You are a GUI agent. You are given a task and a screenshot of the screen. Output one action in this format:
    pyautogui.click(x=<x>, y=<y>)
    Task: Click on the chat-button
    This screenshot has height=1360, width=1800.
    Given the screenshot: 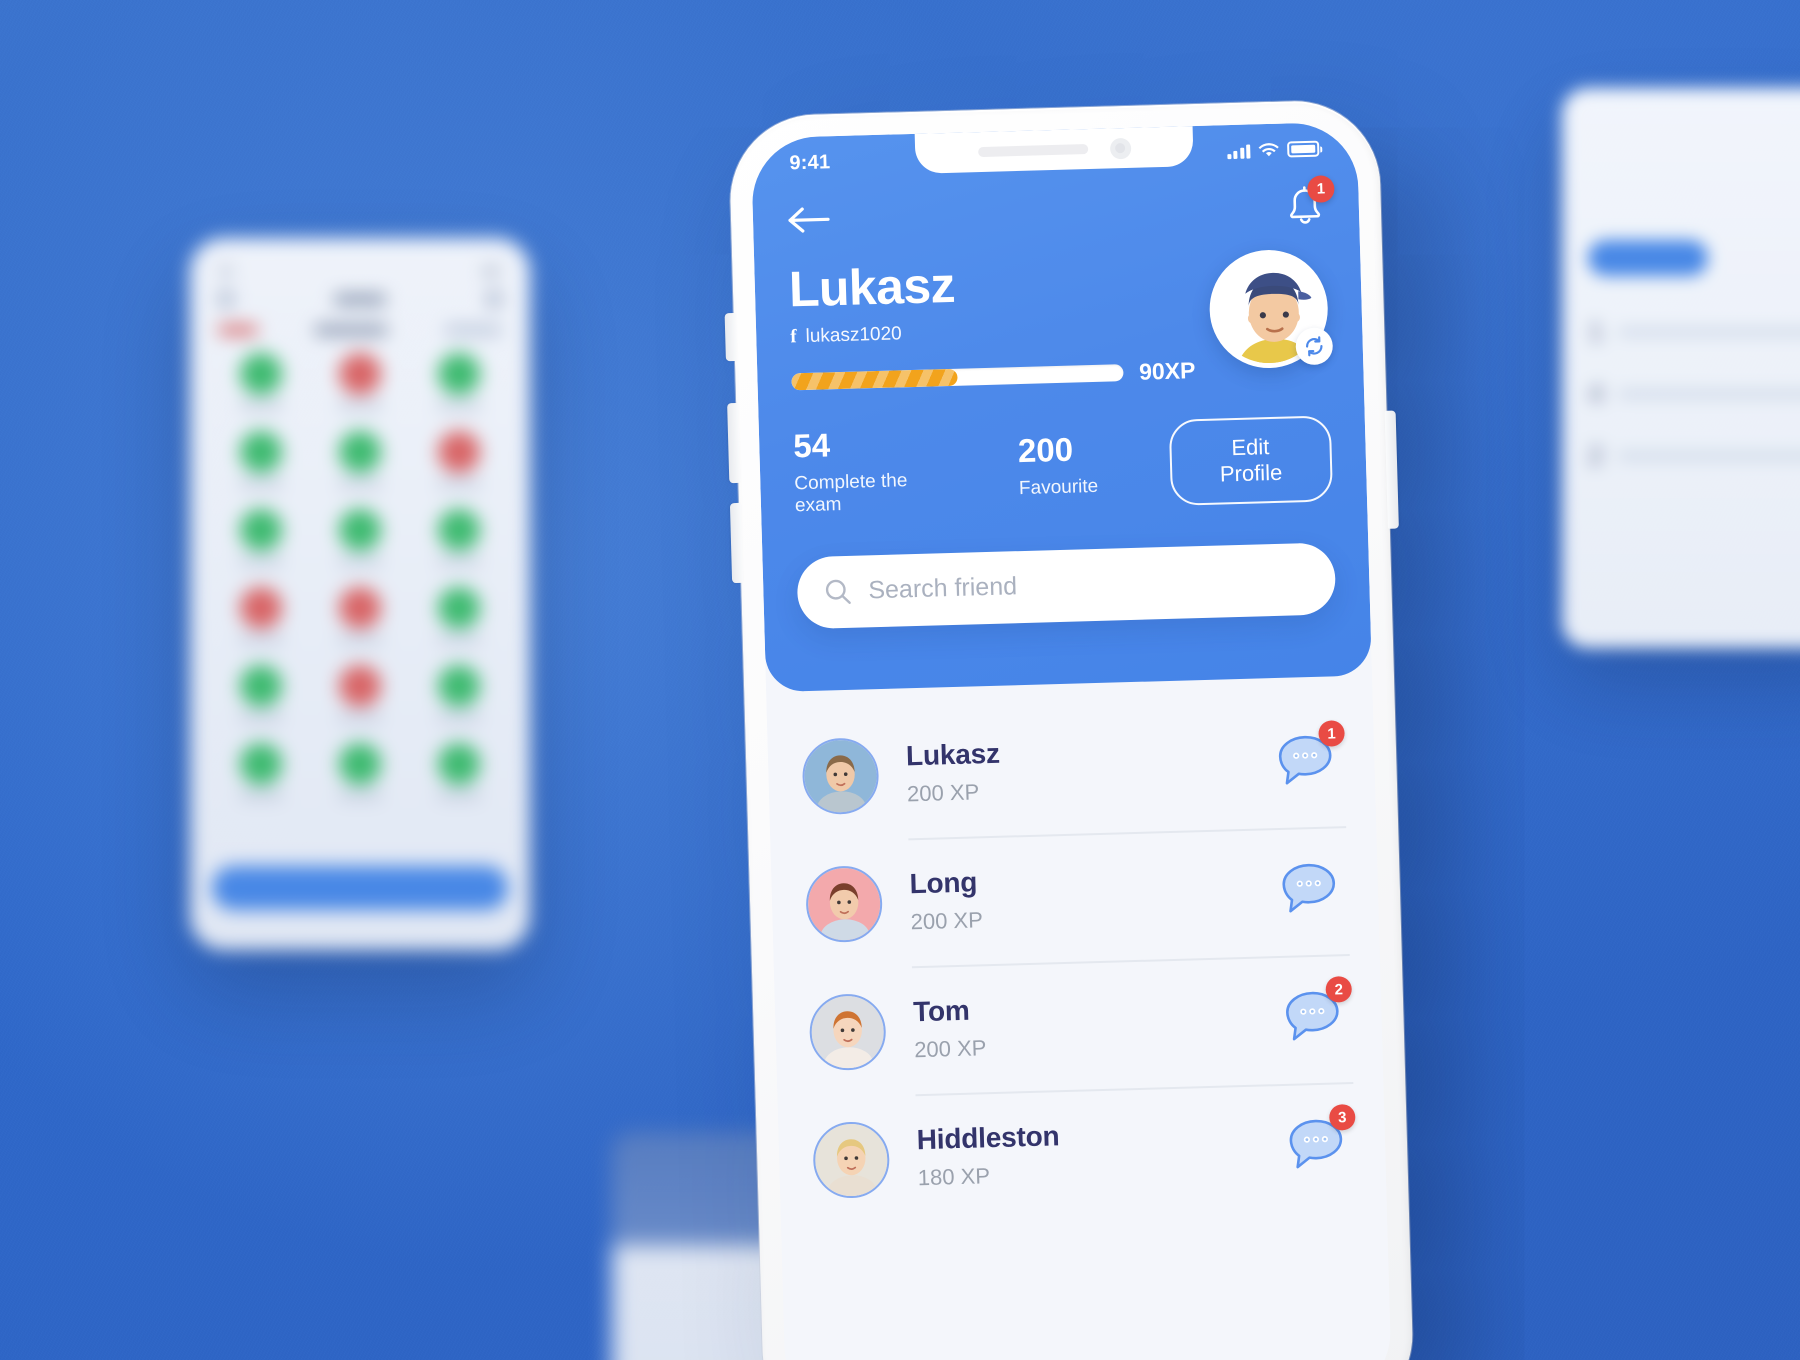 What is the action you would take?
    pyautogui.click(x=1309, y=890)
    